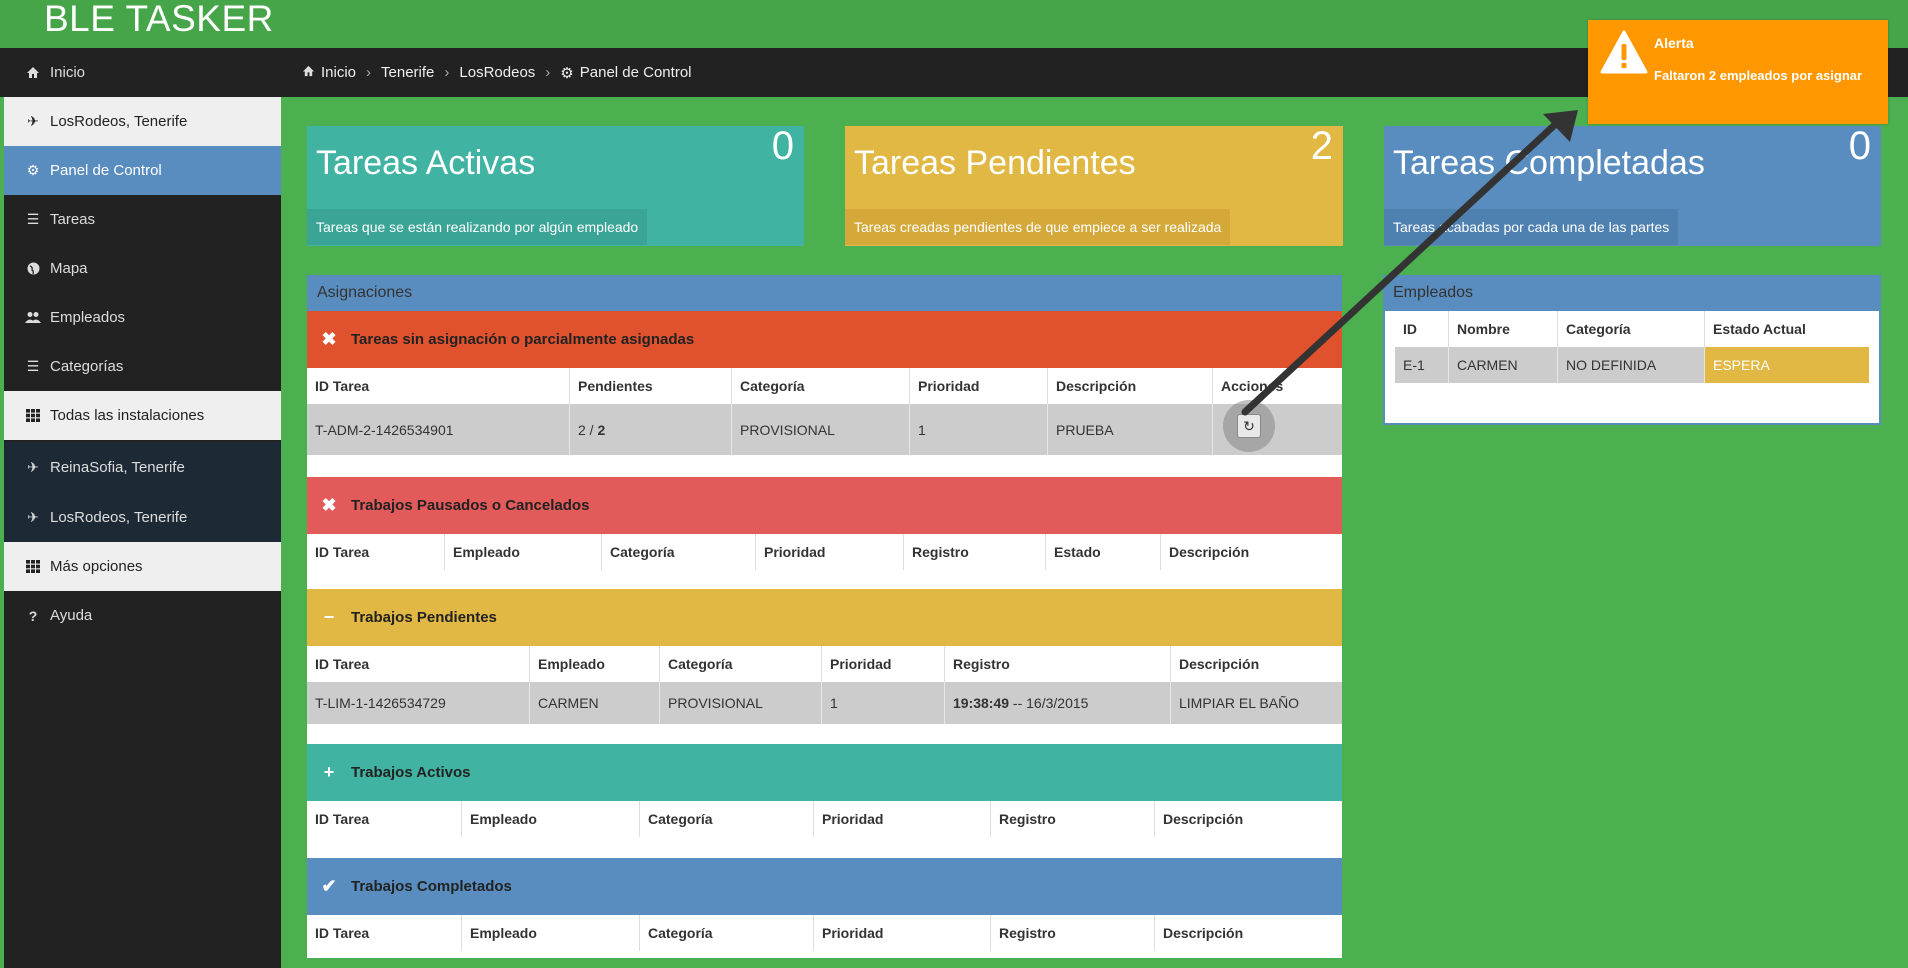 The image size is (1908, 968). I want to click on section-completados: ✔ Trabajos Completados, so click(824, 886).